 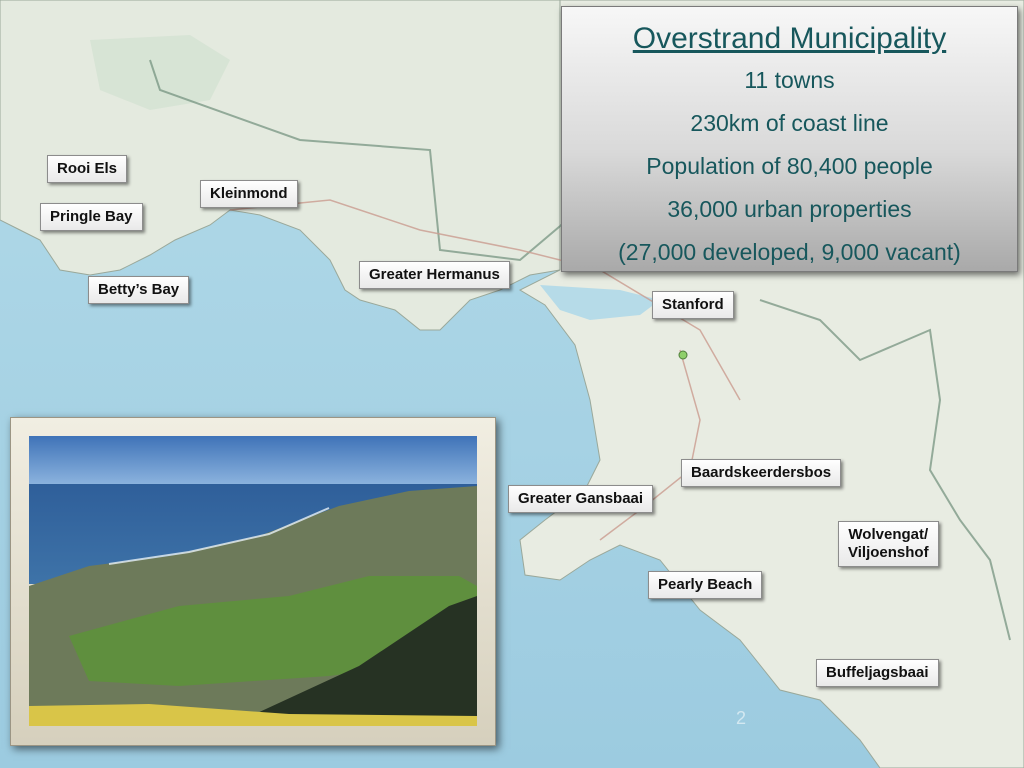 What do you see at coordinates (741, 718) in the screenshot?
I see `slide-number: 2` at bounding box center [741, 718].